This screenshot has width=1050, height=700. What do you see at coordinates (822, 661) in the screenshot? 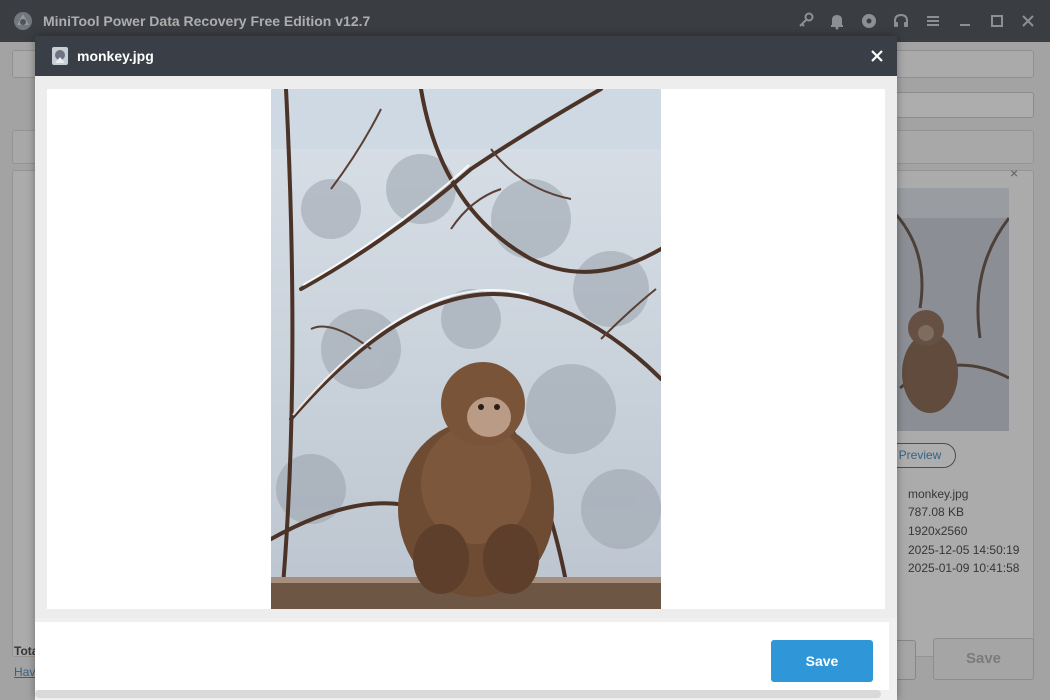
I see `save-button: Save` at bounding box center [822, 661].